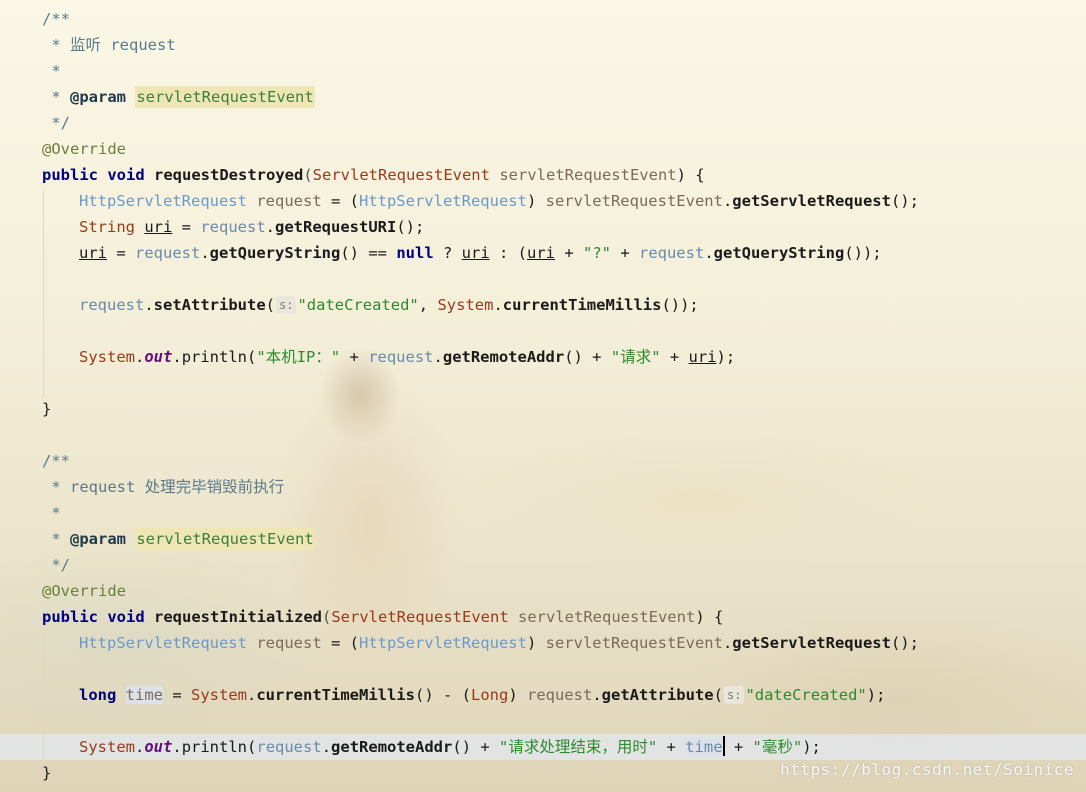  I want to click on keyword: null, so click(415, 253).